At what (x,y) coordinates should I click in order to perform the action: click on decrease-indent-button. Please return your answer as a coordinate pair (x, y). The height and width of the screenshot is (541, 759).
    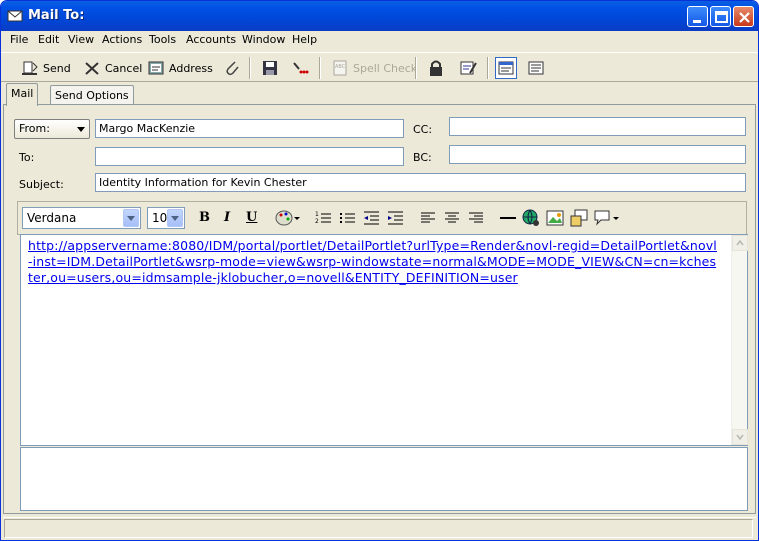
    Looking at the image, I should click on (372, 218).